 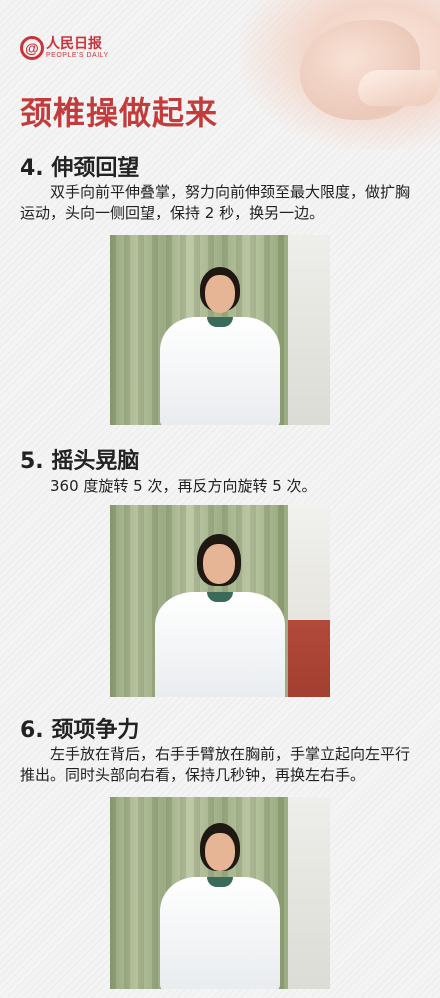 I want to click on section-4-photo, so click(x=220, y=330).